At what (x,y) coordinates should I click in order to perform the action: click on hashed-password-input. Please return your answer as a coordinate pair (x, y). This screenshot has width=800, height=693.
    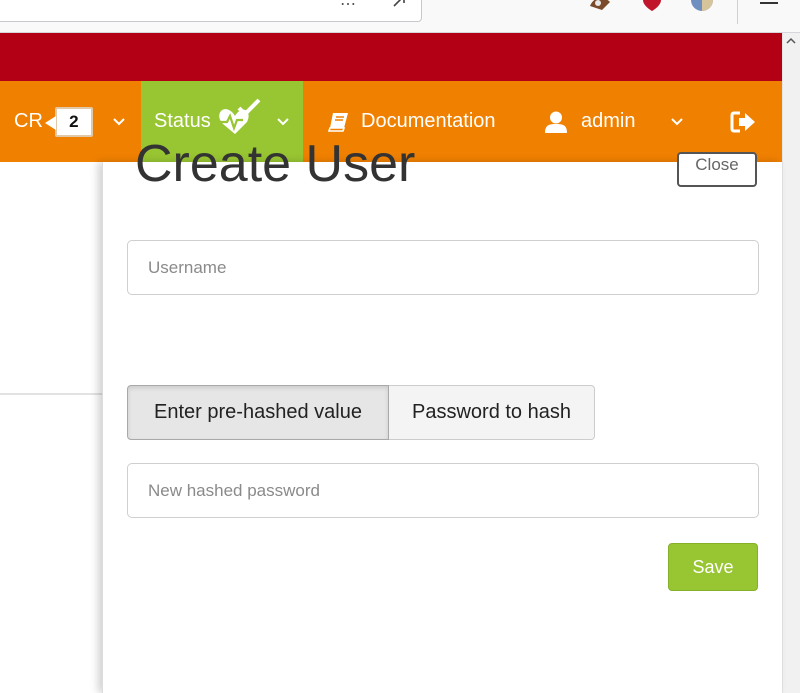
    Looking at the image, I should click on (443, 490).